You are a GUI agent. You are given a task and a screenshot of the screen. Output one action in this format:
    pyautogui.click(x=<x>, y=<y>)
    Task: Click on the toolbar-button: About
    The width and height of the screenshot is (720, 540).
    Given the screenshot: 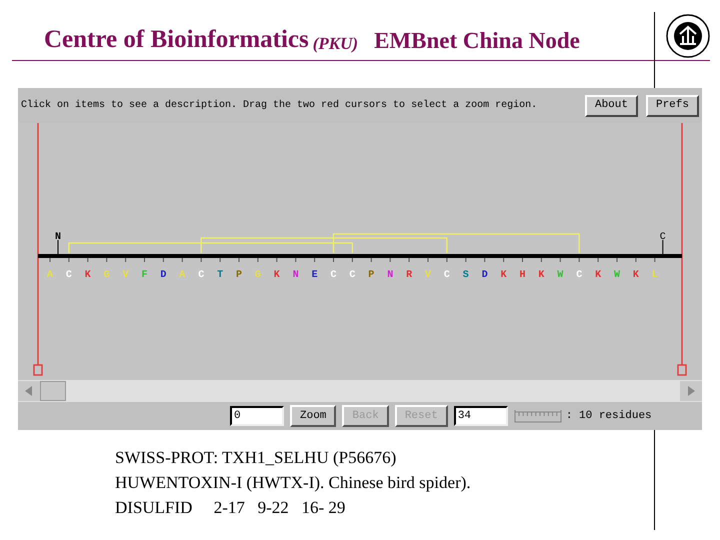 What is the action you would take?
    pyautogui.click(x=611, y=105)
    